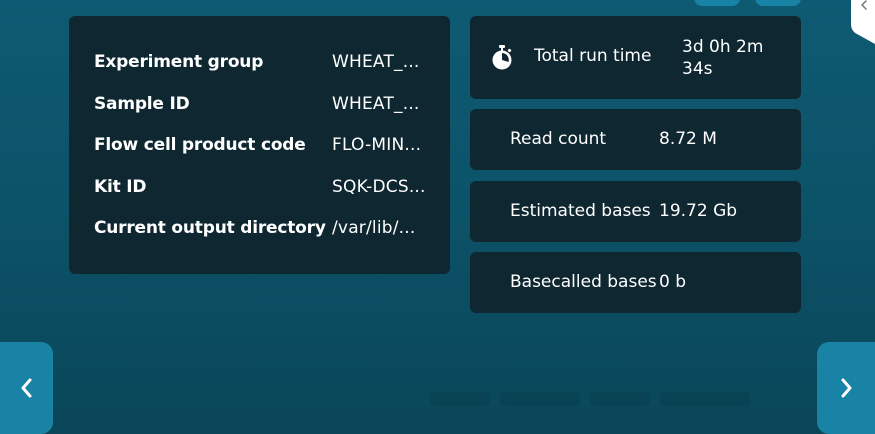 The height and width of the screenshot is (434, 875). I want to click on stat-card-basecalled-bases: Basecalled bases 0 b, so click(635, 282).